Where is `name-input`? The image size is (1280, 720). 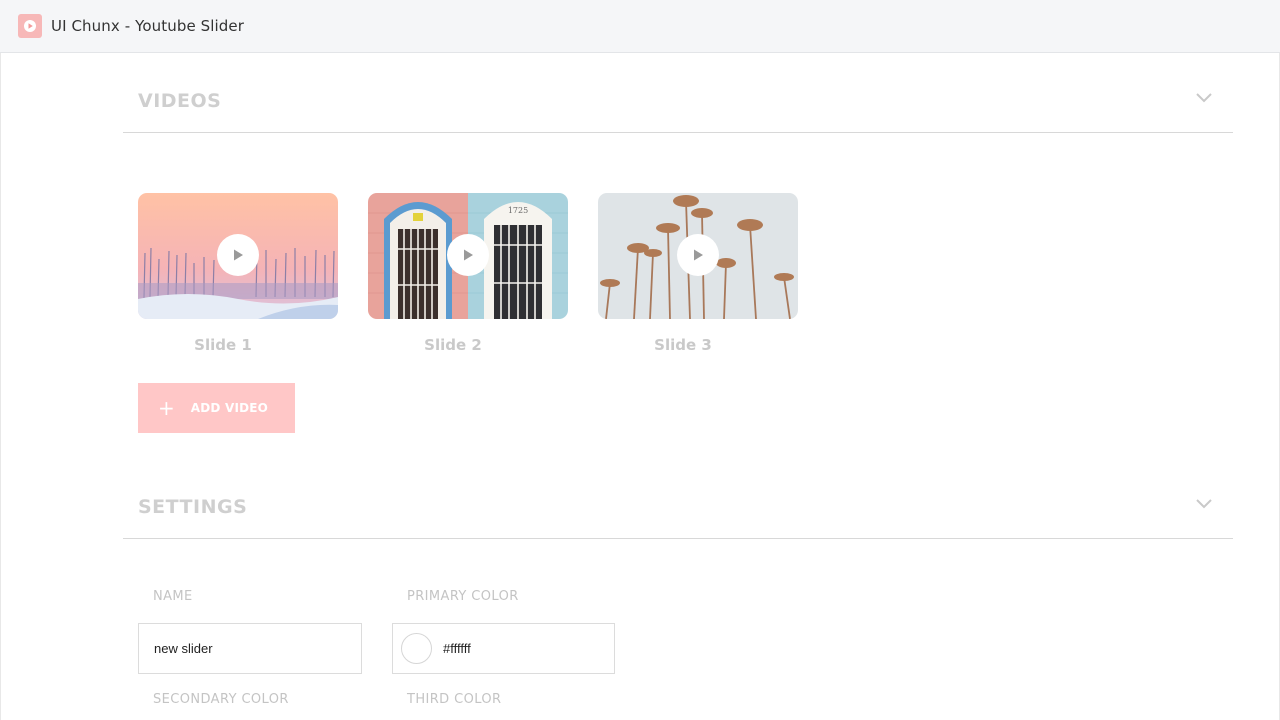 name-input is located at coordinates (250, 648).